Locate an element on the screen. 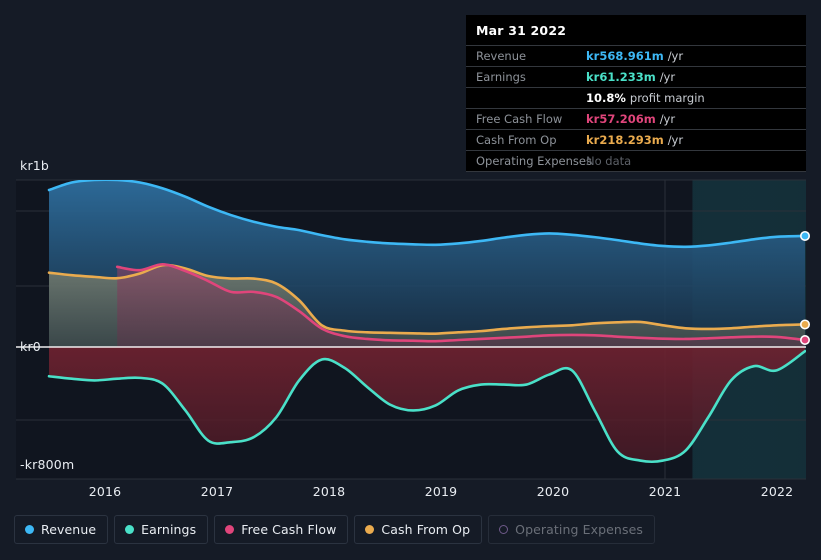  legend-item-label: Free Cash Flow is located at coordinates (289, 529).